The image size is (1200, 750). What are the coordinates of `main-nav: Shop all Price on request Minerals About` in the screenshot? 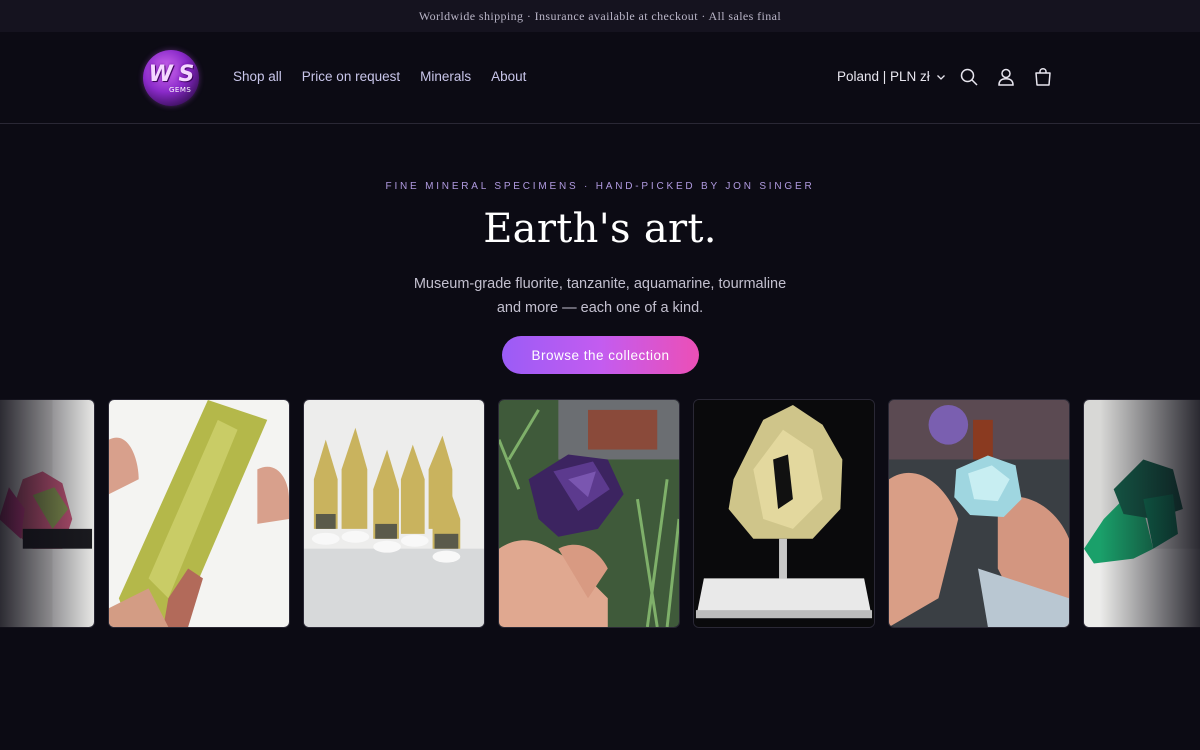 It's located at (379, 76).